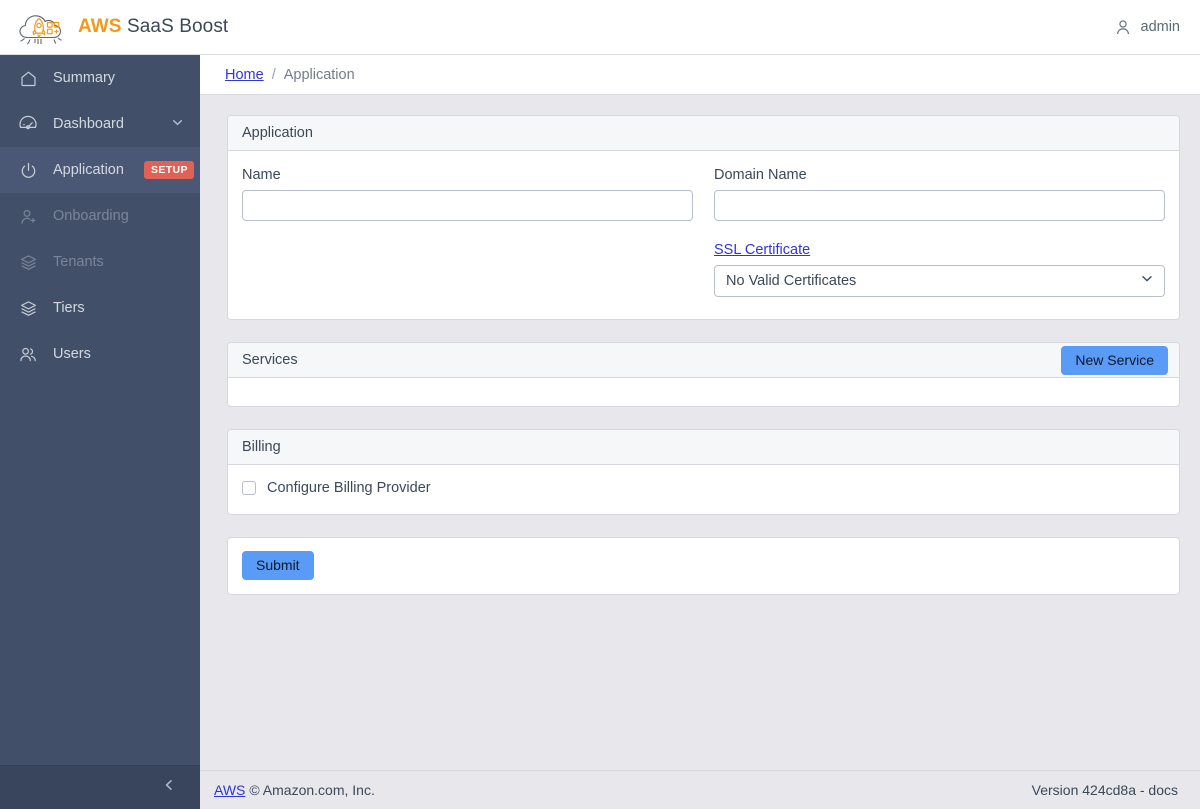 Image resolution: width=1200 pixels, height=809 pixels. What do you see at coordinates (175, 26) in the screenshot?
I see `brand-name-rest: SaaS Boost` at bounding box center [175, 26].